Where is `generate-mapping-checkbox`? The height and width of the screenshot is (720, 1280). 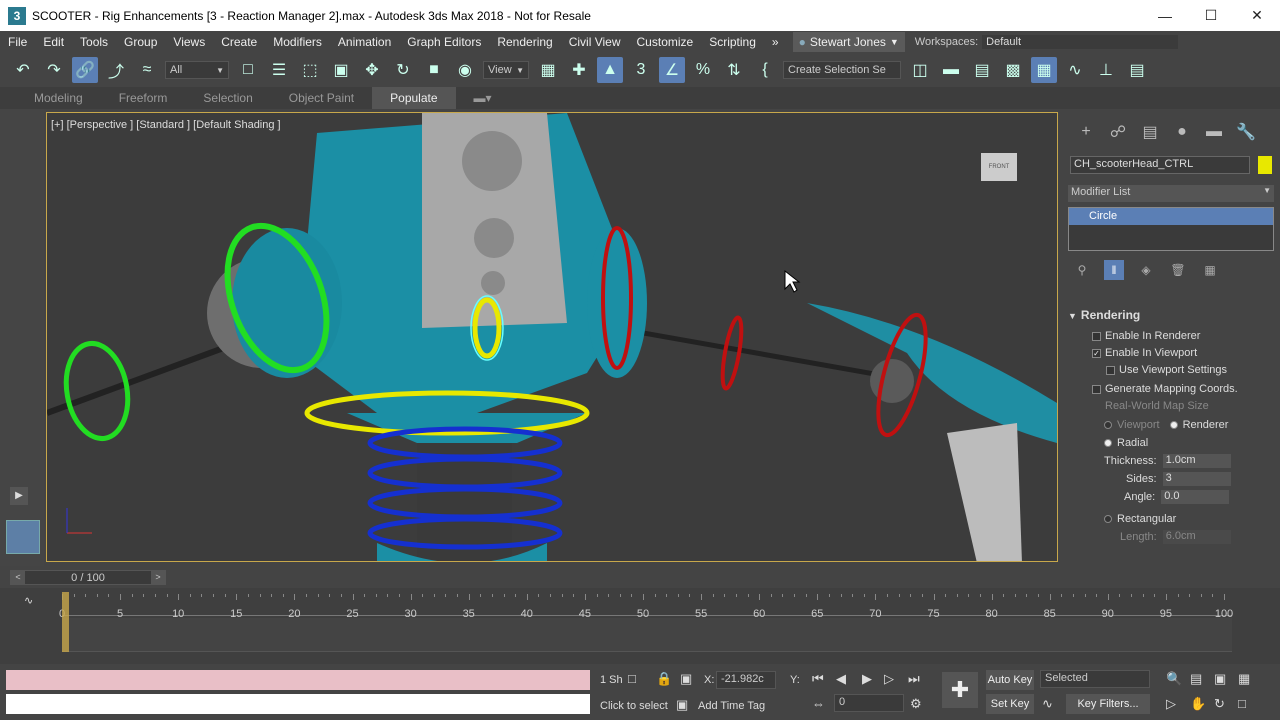 generate-mapping-checkbox is located at coordinates (1096, 389).